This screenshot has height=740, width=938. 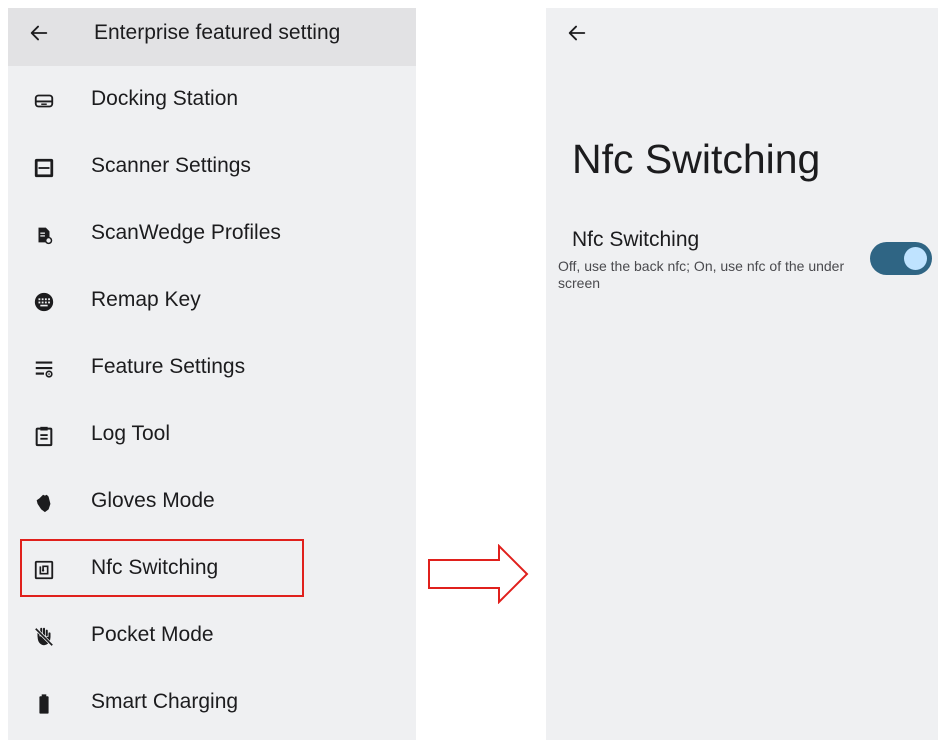 What do you see at coordinates (131, 433) in the screenshot?
I see `menu-item-label: Log Tool` at bounding box center [131, 433].